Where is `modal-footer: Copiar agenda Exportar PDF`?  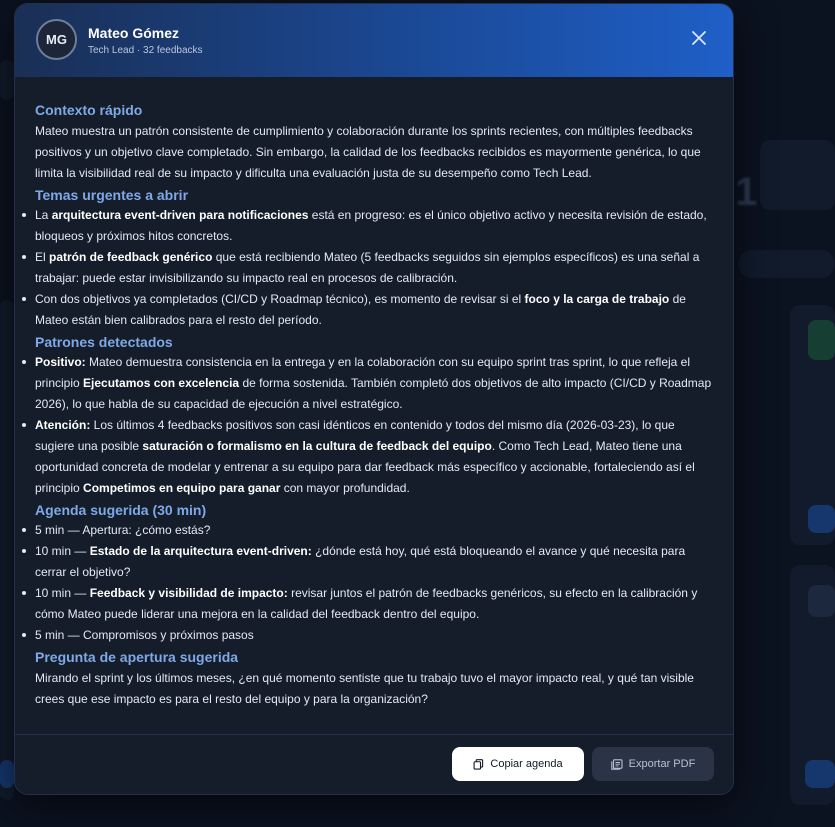 modal-footer: Copiar agenda Exportar PDF is located at coordinates (374, 764).